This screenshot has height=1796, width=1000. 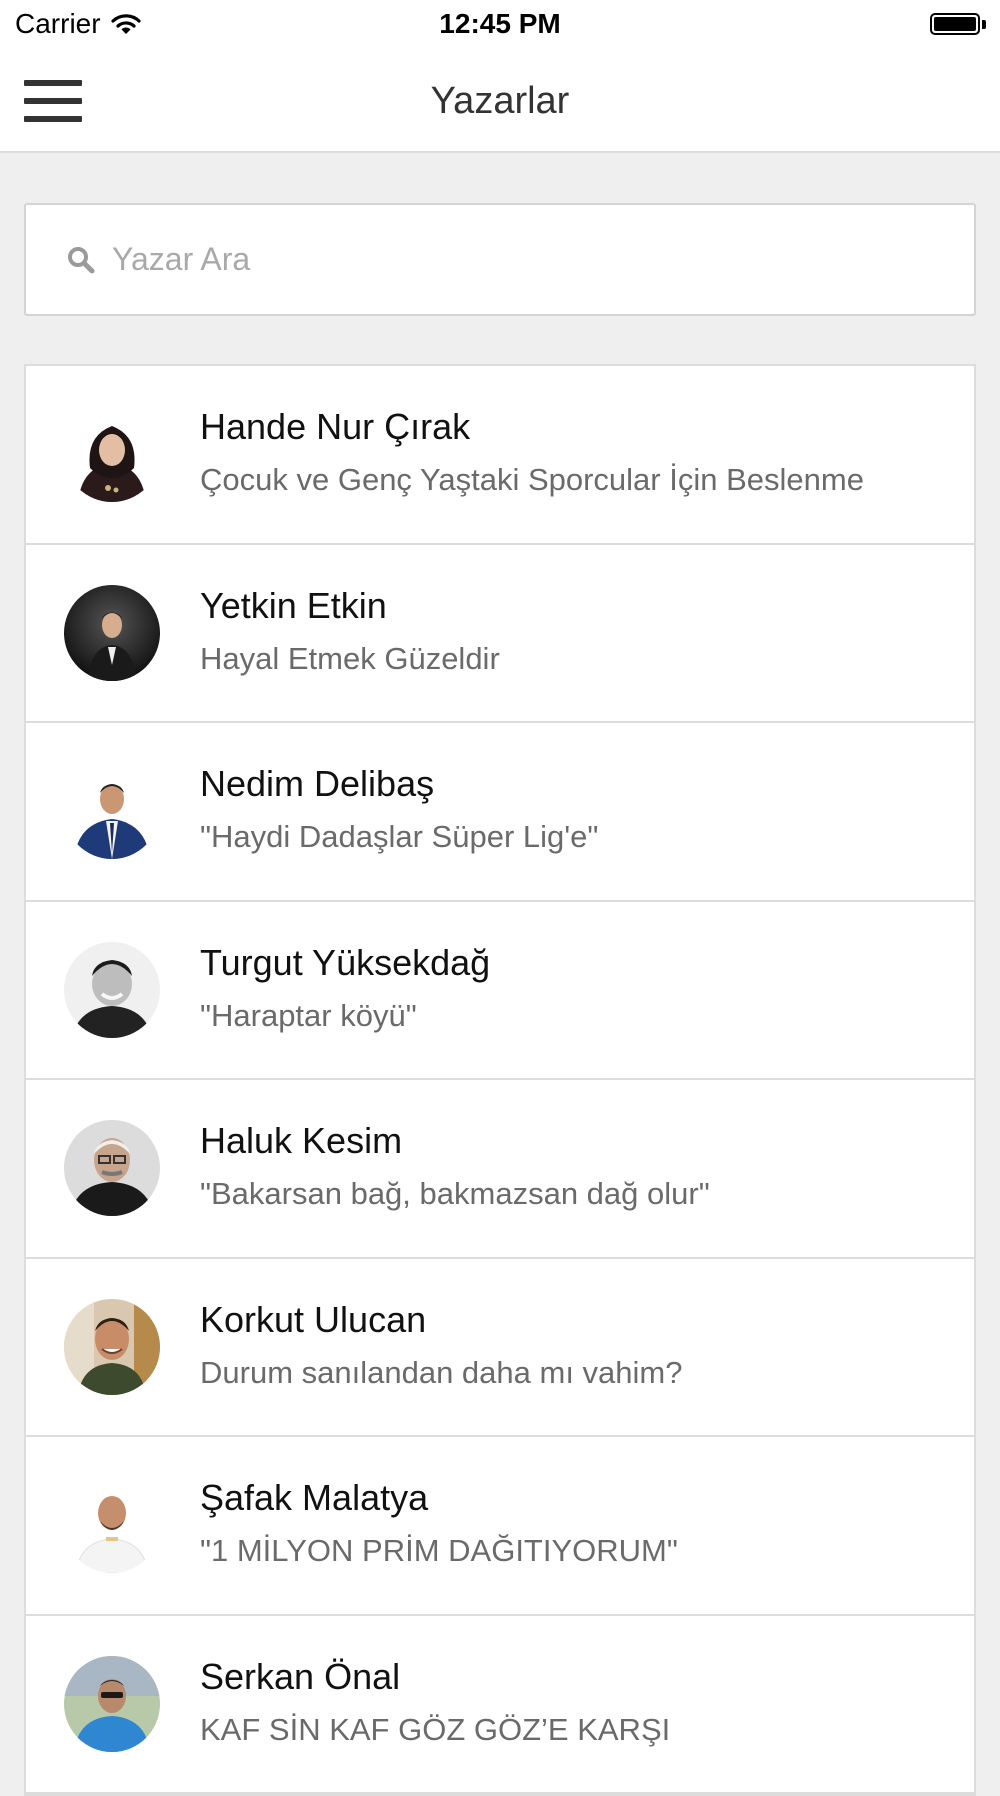 I want to click on author-latest-article: "Haraptar köyü", so click(x=308, y=1015).